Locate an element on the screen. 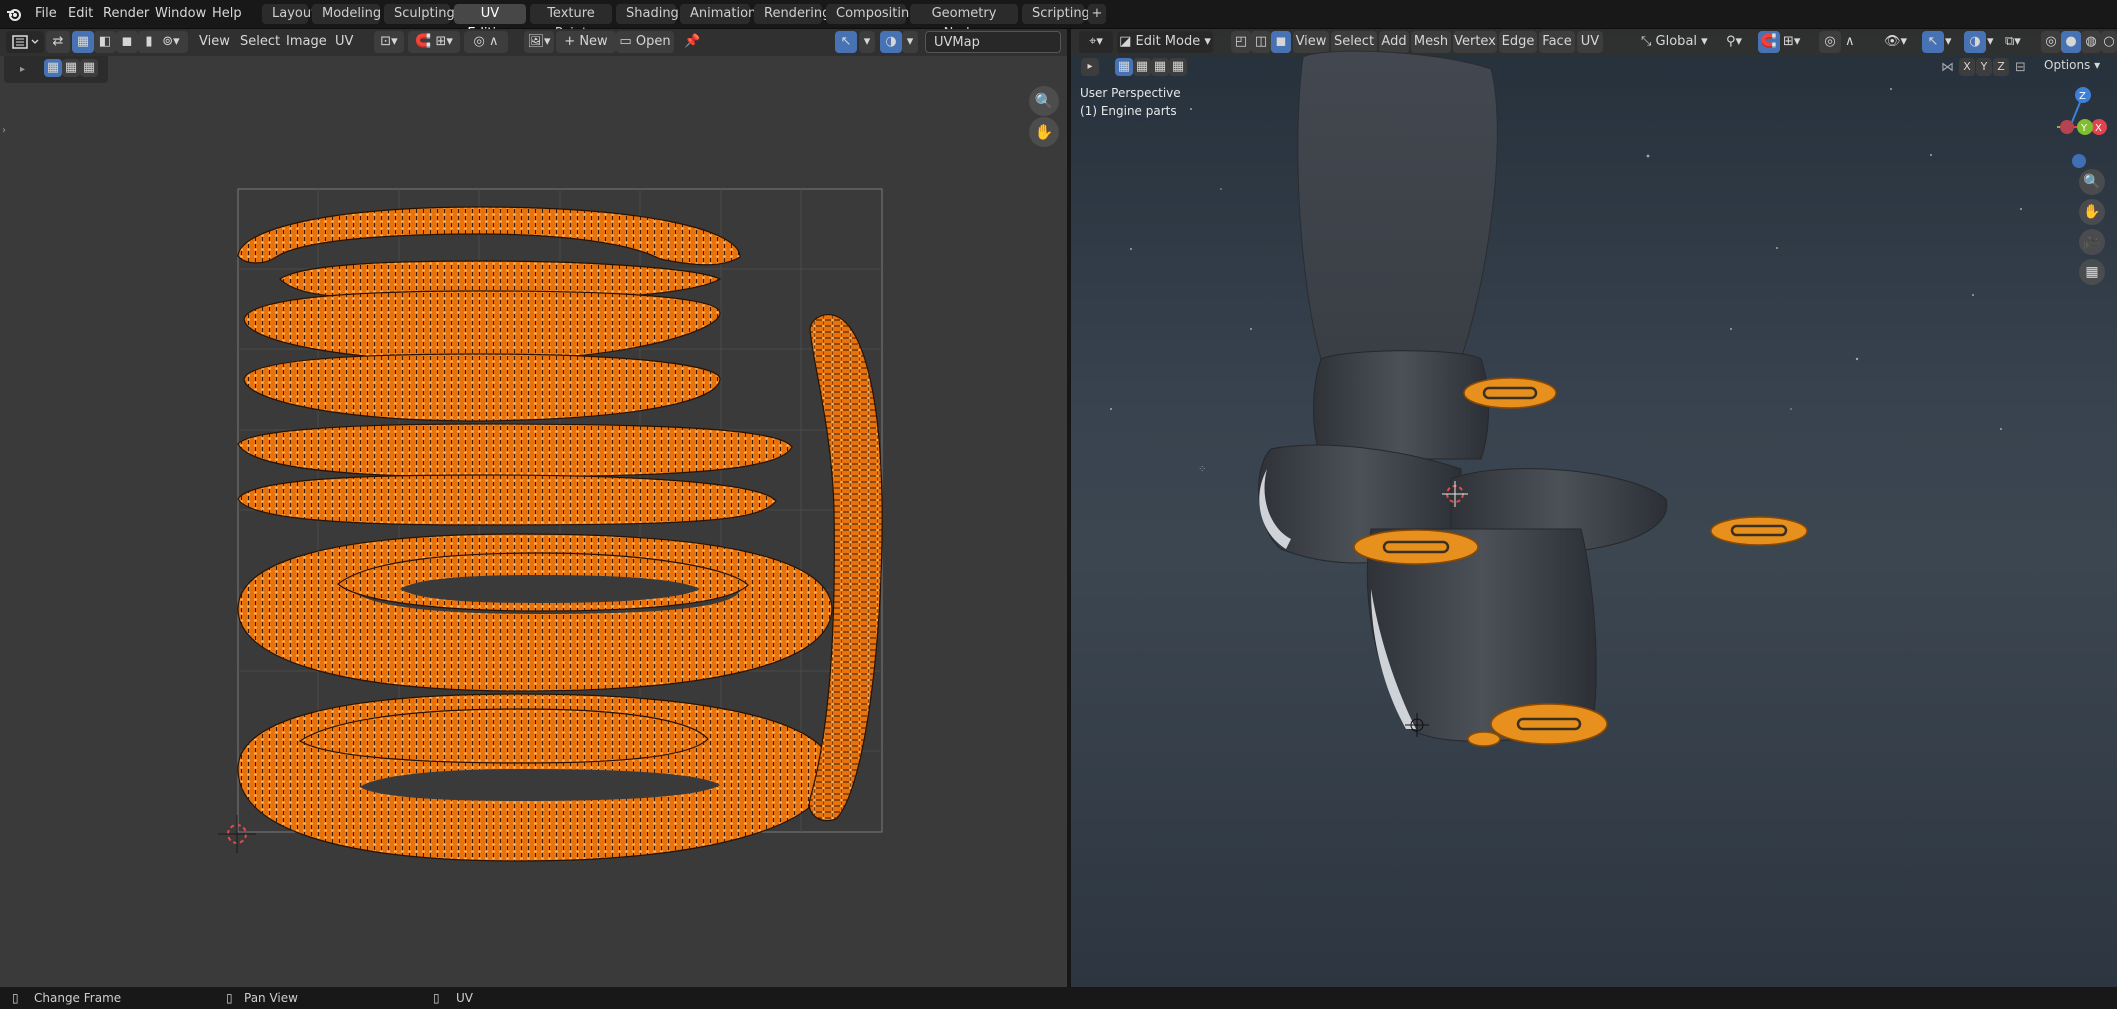  mouse-middle-icon: ▯ is located at coordinates (229, 998).